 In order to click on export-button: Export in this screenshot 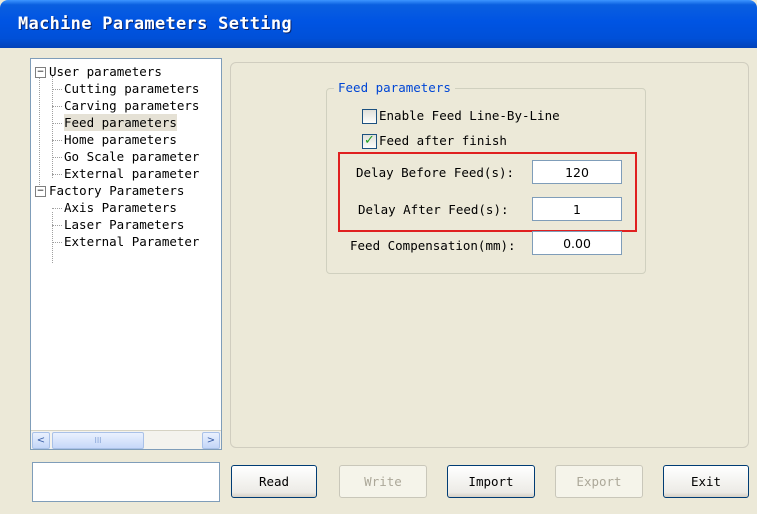, I will do `click(599, 481)`.